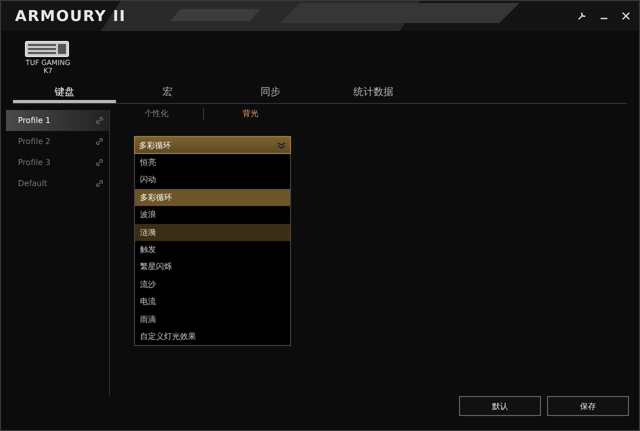 The height and width of the screenshot is (431, 640). I want to click on dropdown-option: 繁星闪烁, so click(212, 267).